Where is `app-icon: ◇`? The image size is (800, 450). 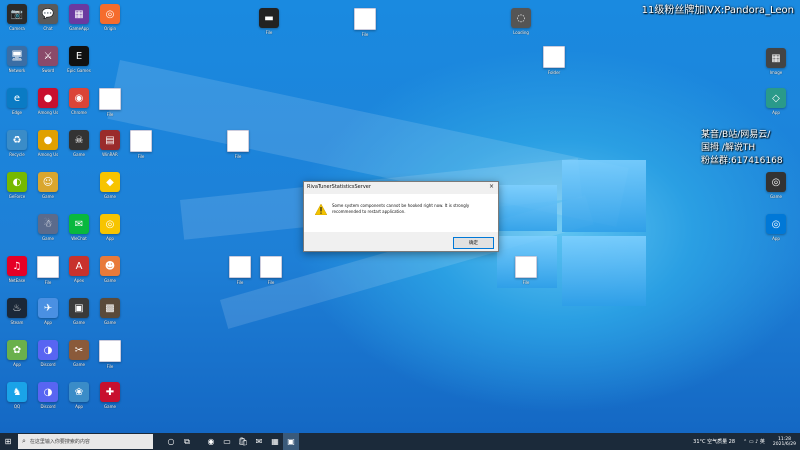 app-icon: ◇ is located at coordinates (776, 98).